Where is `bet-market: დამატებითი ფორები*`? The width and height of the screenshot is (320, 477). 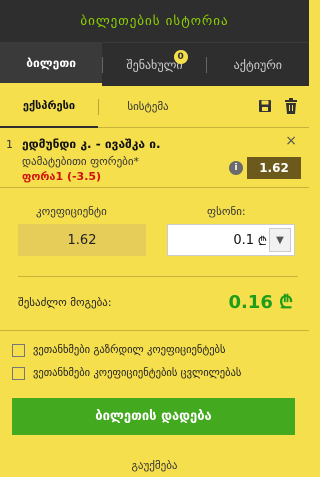
bet-market: დამატებითი ფორები* is located at coordinates (81, 161).